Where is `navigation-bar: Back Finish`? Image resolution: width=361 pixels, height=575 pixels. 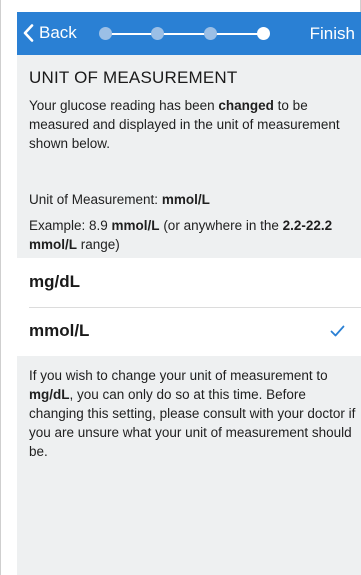
navigation-bar: Back Finish is located at coordinates (189, 33).